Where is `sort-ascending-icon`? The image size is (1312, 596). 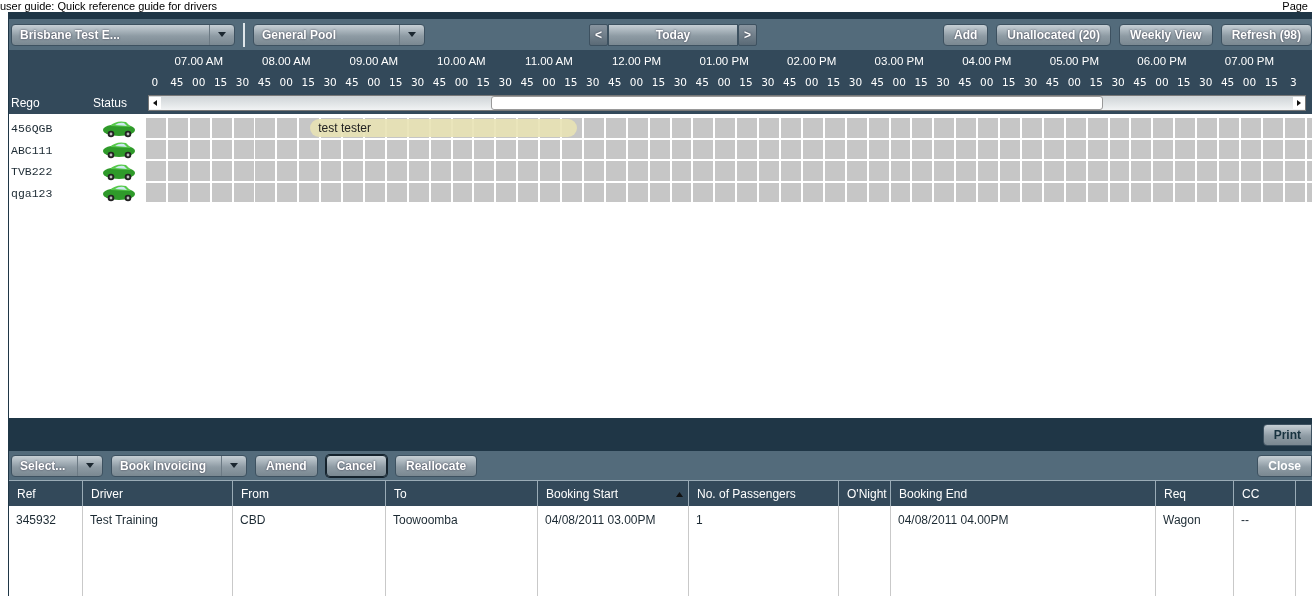 sort-ascending-icon is located at coordinates (679, 494).